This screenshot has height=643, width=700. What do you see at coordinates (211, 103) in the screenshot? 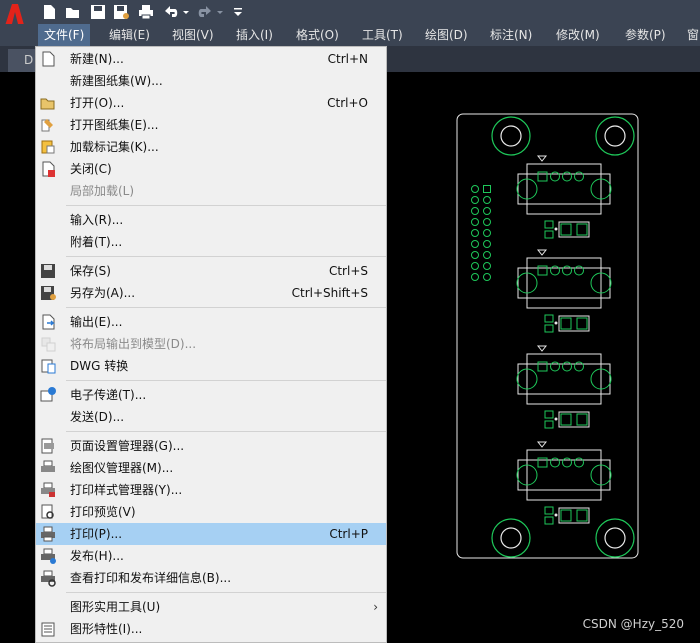
I see `menu-item-open: 打开(O)... Ctrl+O` at bounding box center [211, 103].